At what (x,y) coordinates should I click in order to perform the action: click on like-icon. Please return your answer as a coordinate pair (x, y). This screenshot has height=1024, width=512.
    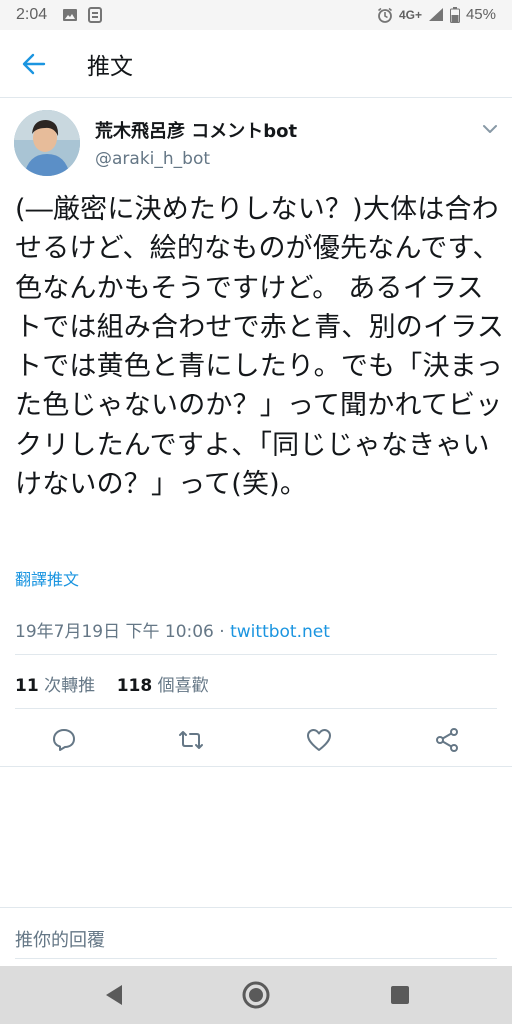
    Looking at the image, I should click on (319, 740).